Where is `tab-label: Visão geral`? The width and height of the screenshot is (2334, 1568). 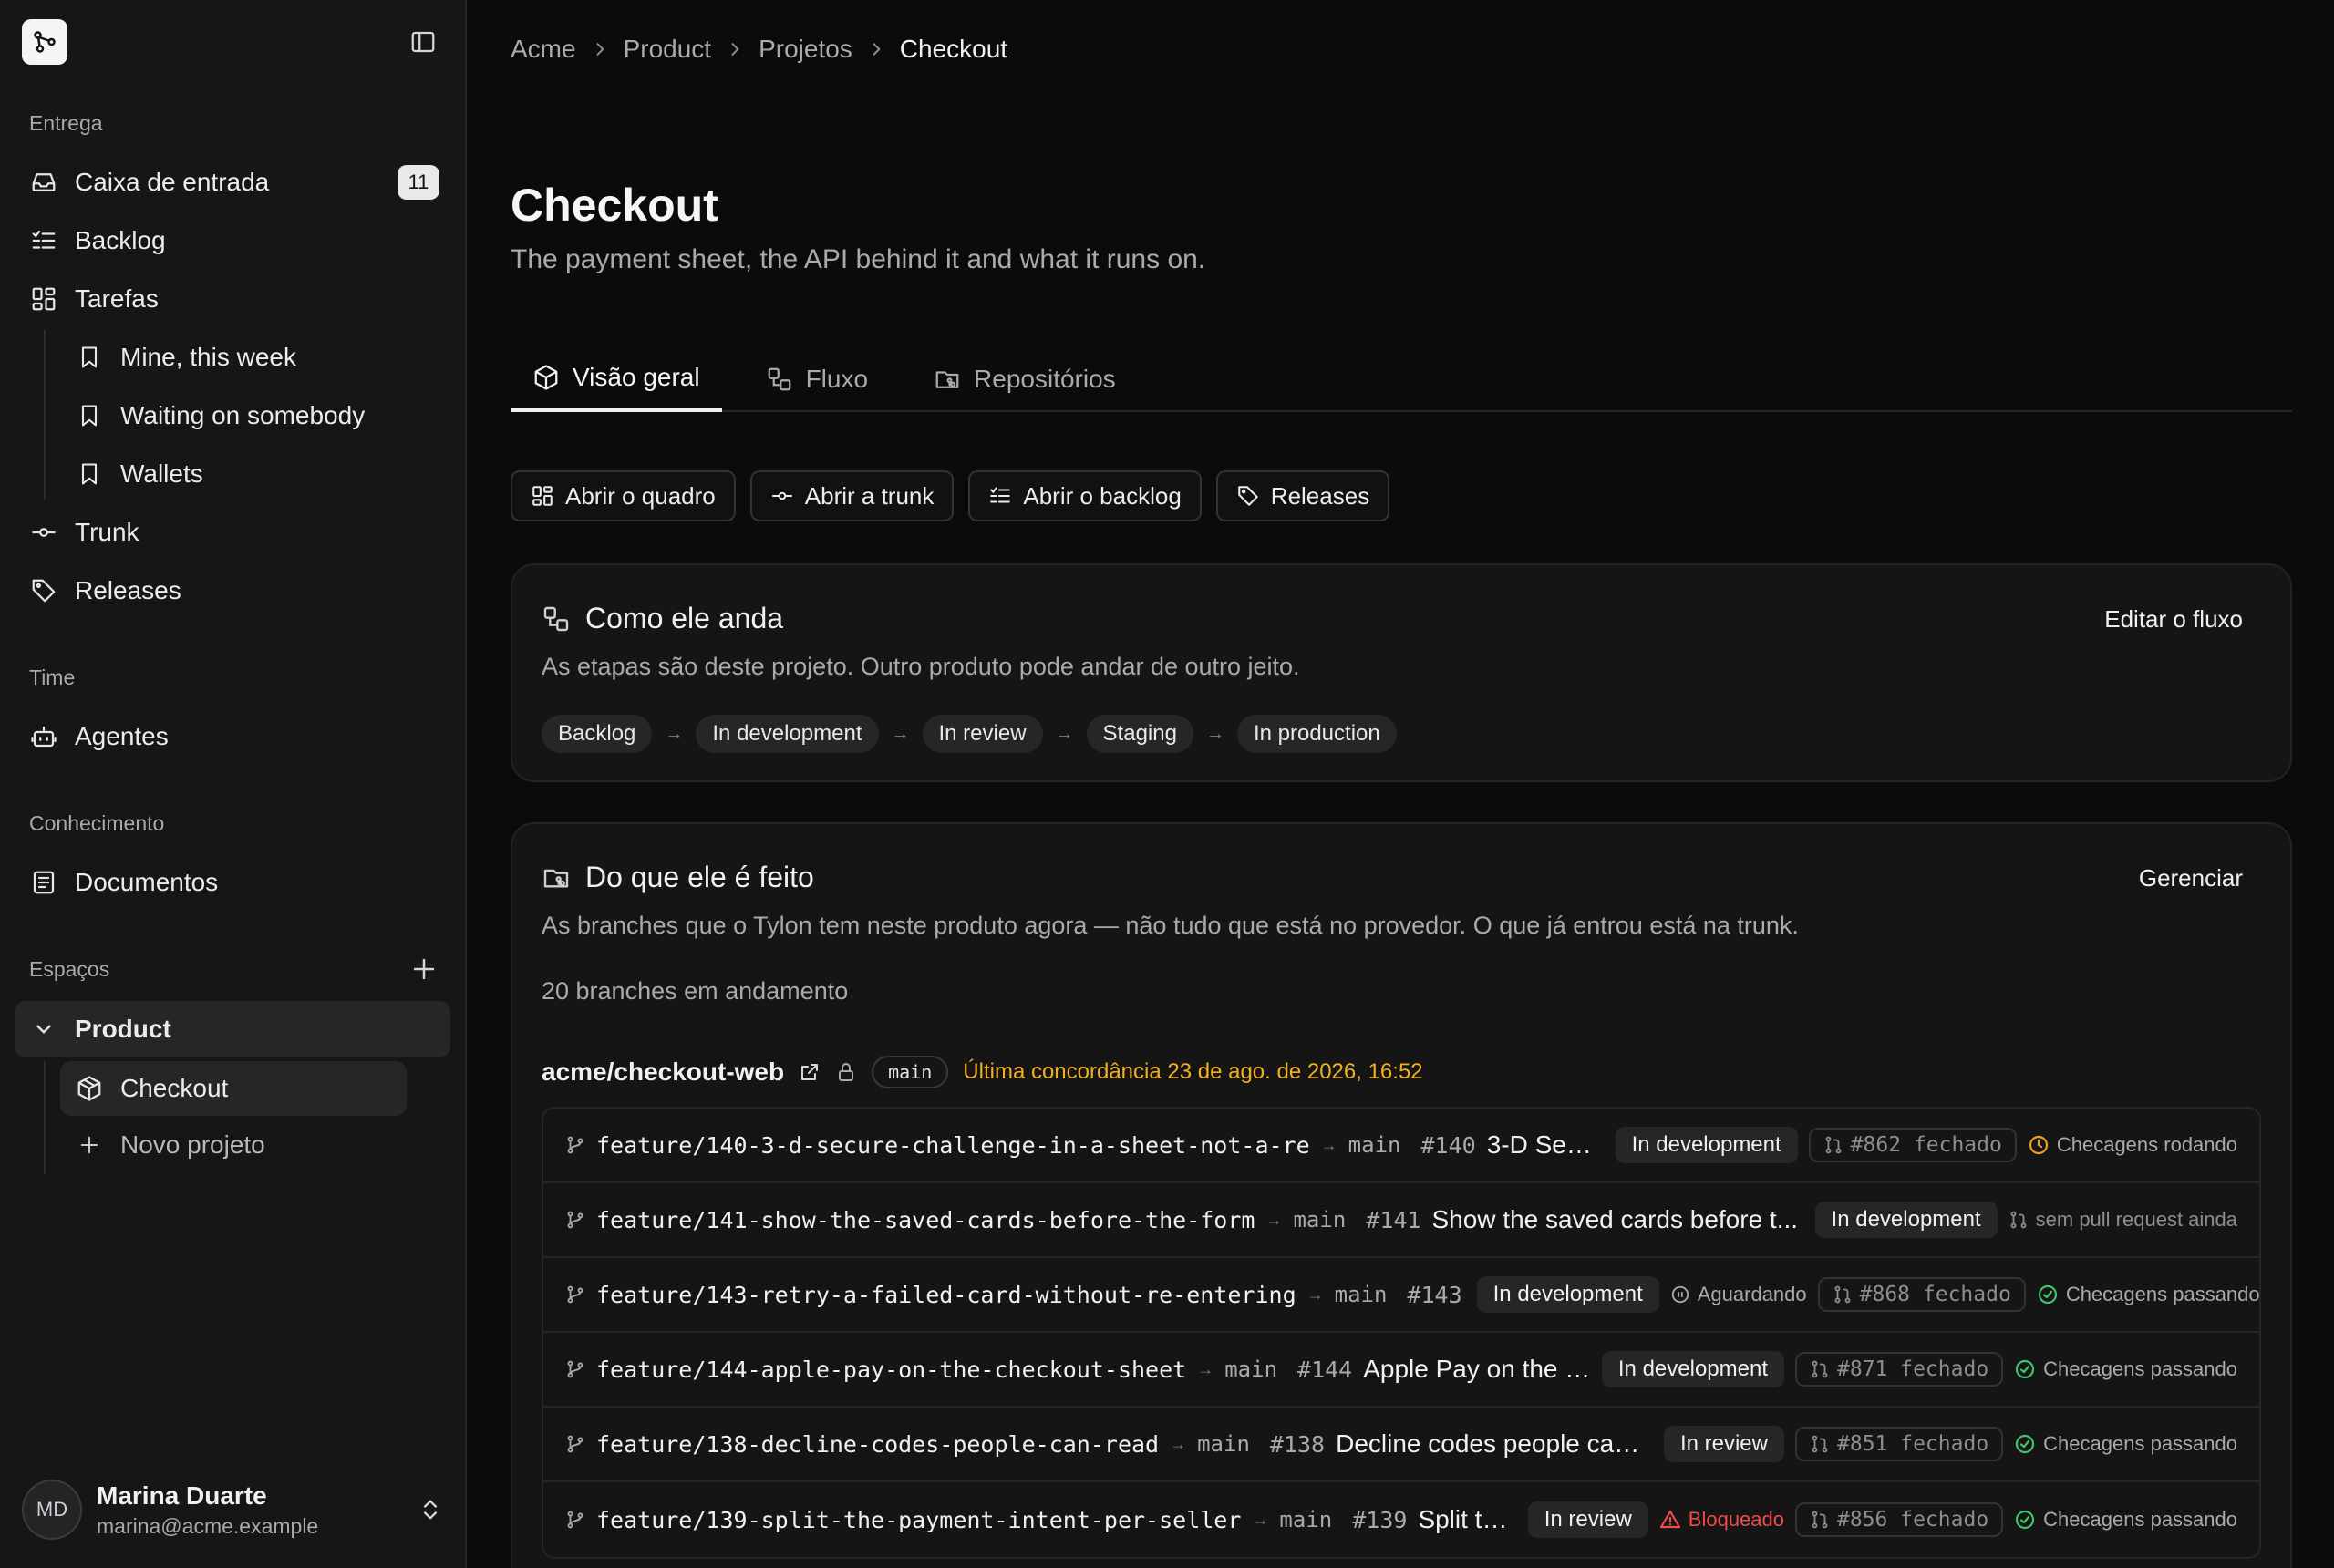 tab-label: Visão geral is located at coordinates (637, 377).